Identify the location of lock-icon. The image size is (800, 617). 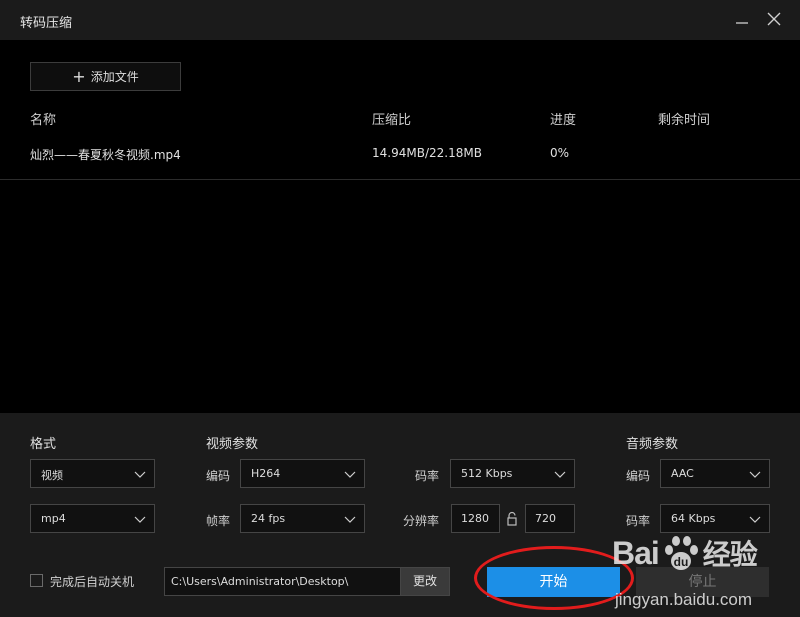
(512, 519).